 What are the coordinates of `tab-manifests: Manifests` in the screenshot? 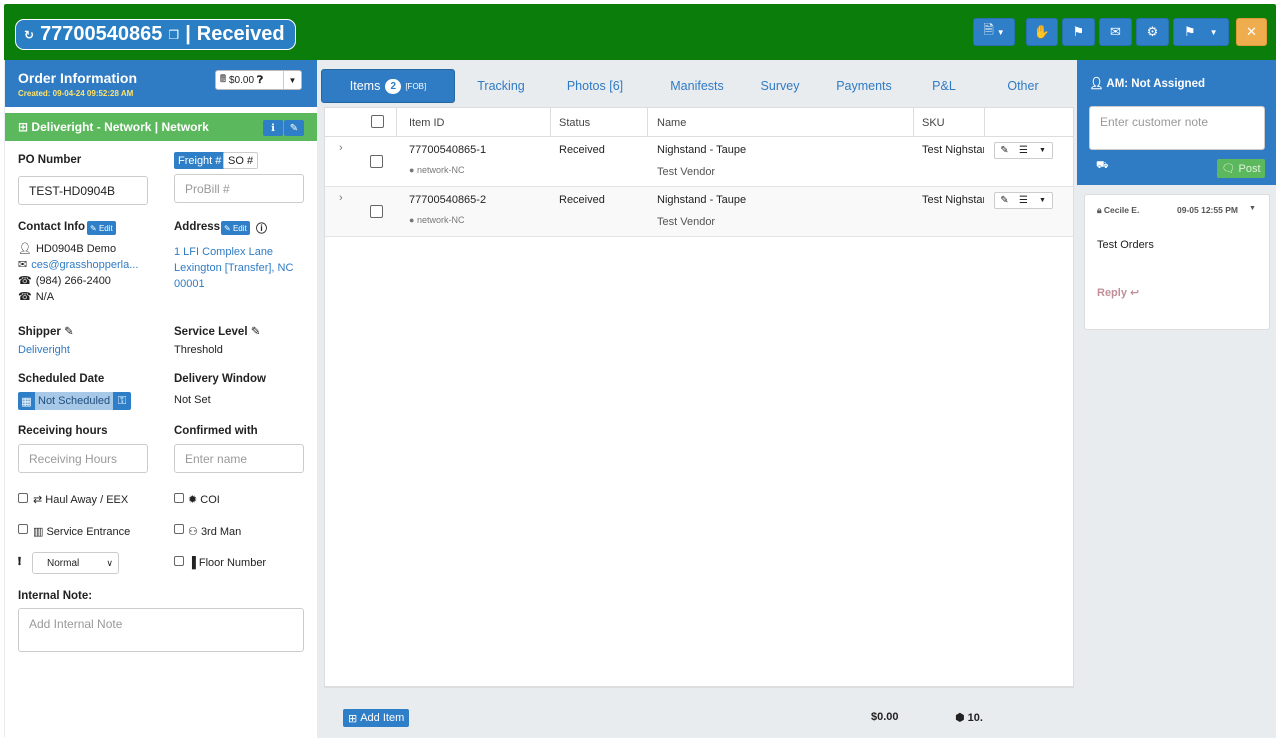 It's located at (697, 86).